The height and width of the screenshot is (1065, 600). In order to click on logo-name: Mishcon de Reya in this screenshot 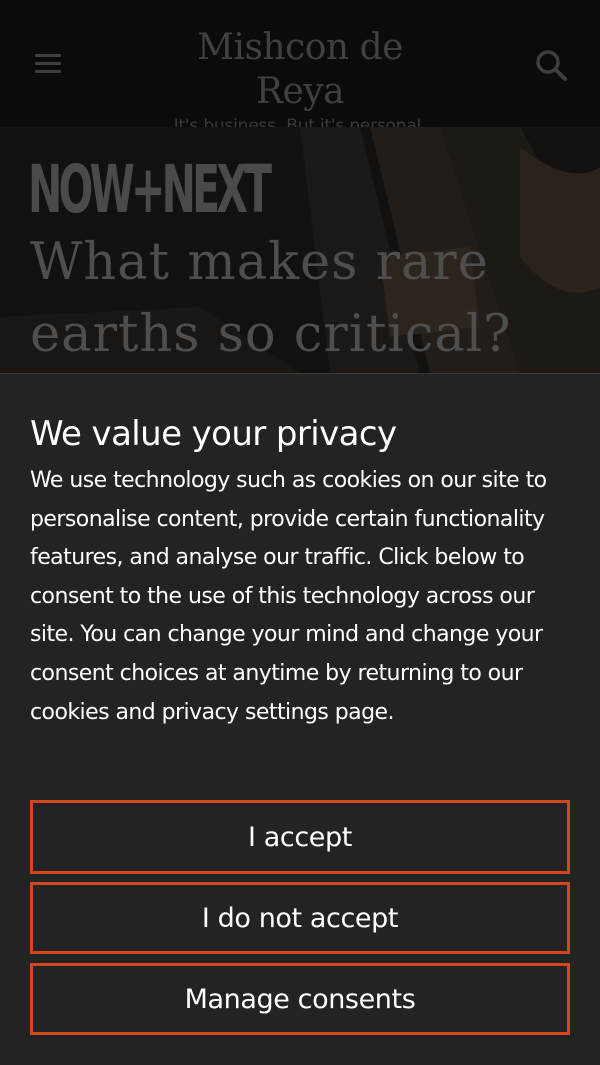, I will do `click(300, 69)`.